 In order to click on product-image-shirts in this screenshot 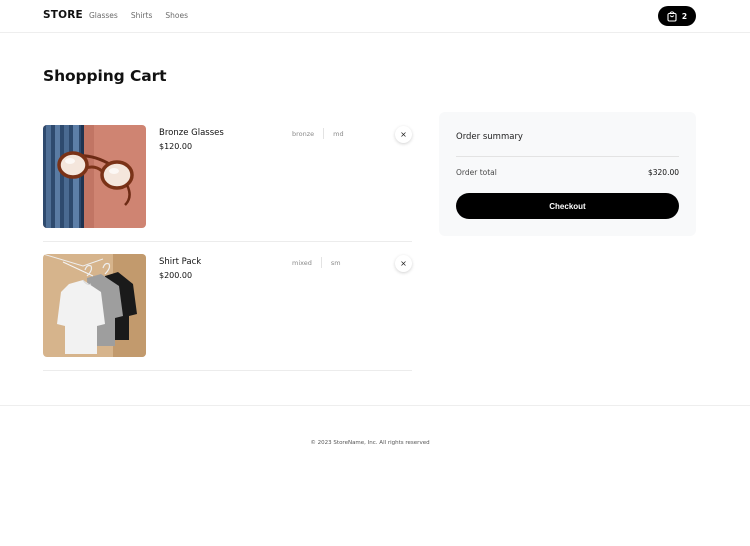, I will do `click(94, 305)`.